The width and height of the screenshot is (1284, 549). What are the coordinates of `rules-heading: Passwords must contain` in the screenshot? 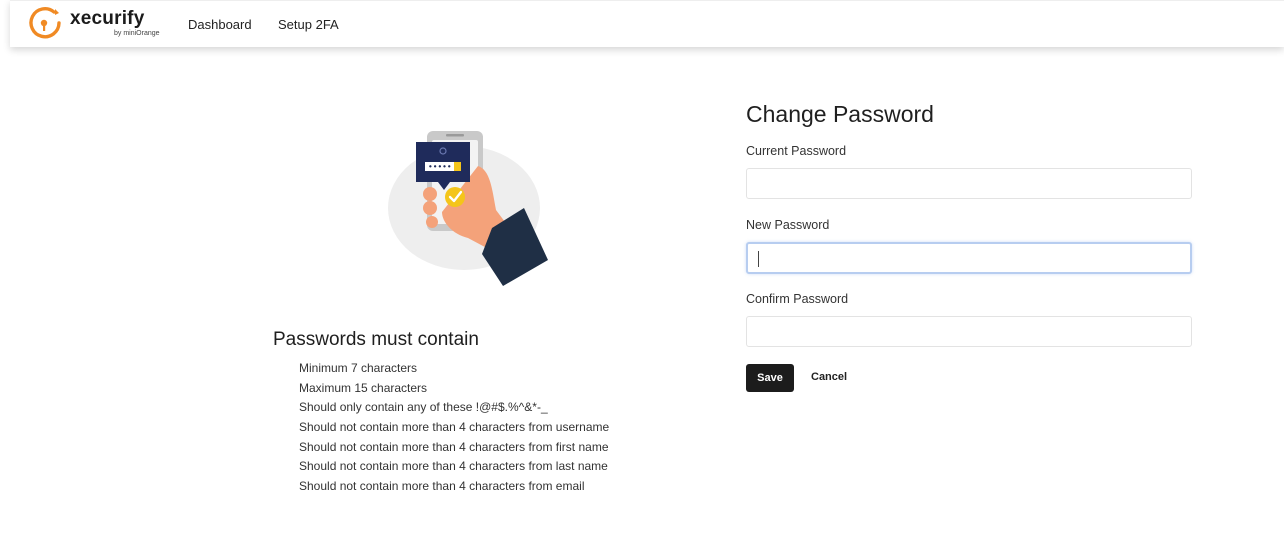 It's located at (376, 339).